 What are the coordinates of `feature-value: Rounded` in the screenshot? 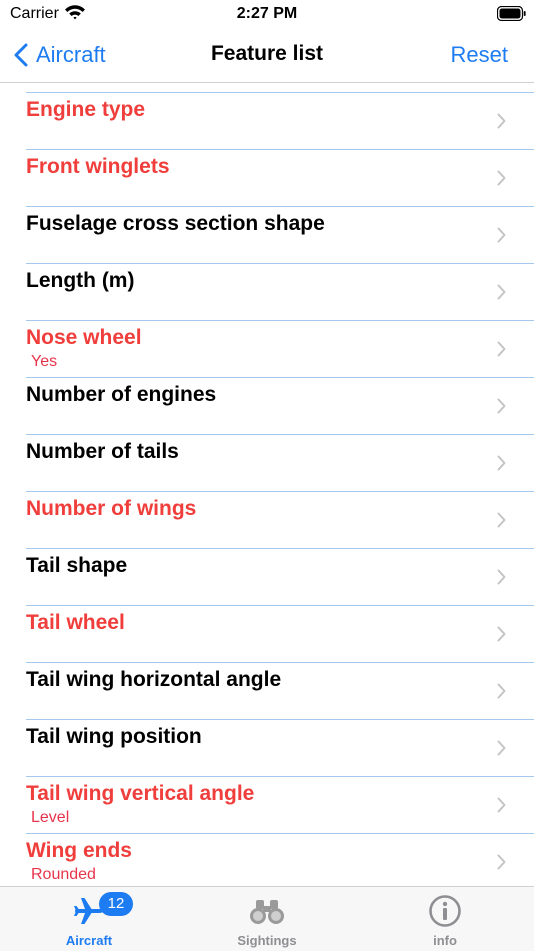 It's located at (63, 874).